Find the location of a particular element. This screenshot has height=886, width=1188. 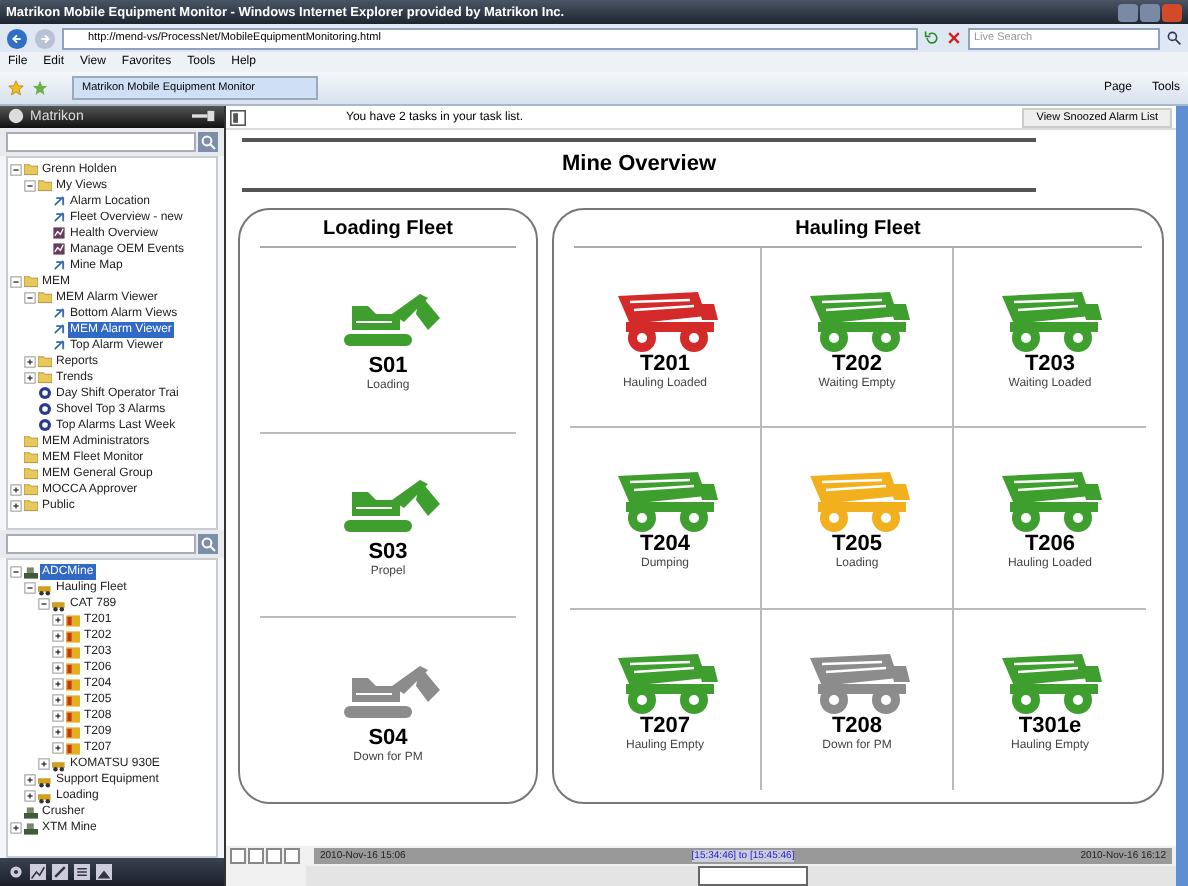

panel-toggle-icon is located at coordinates (238, 117).